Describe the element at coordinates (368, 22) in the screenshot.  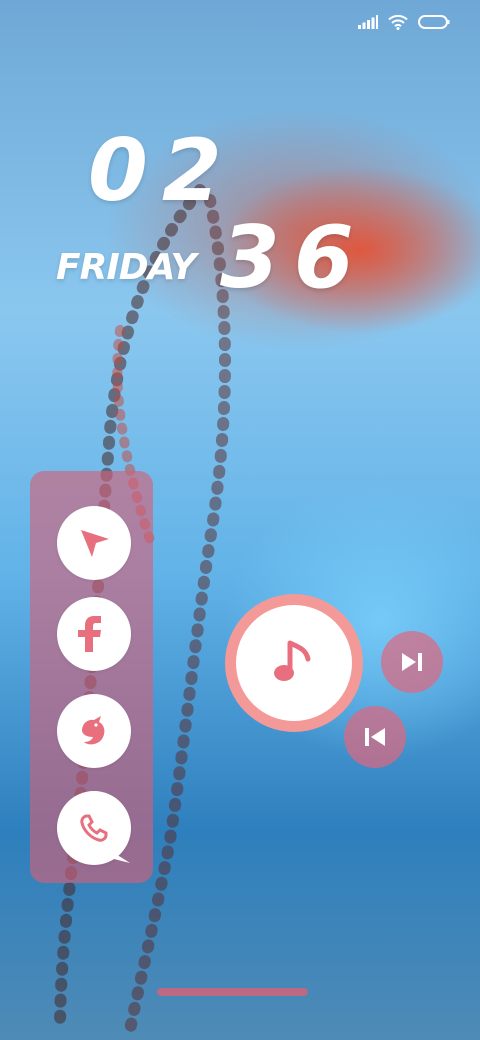
I see `signal-icon` at that location.